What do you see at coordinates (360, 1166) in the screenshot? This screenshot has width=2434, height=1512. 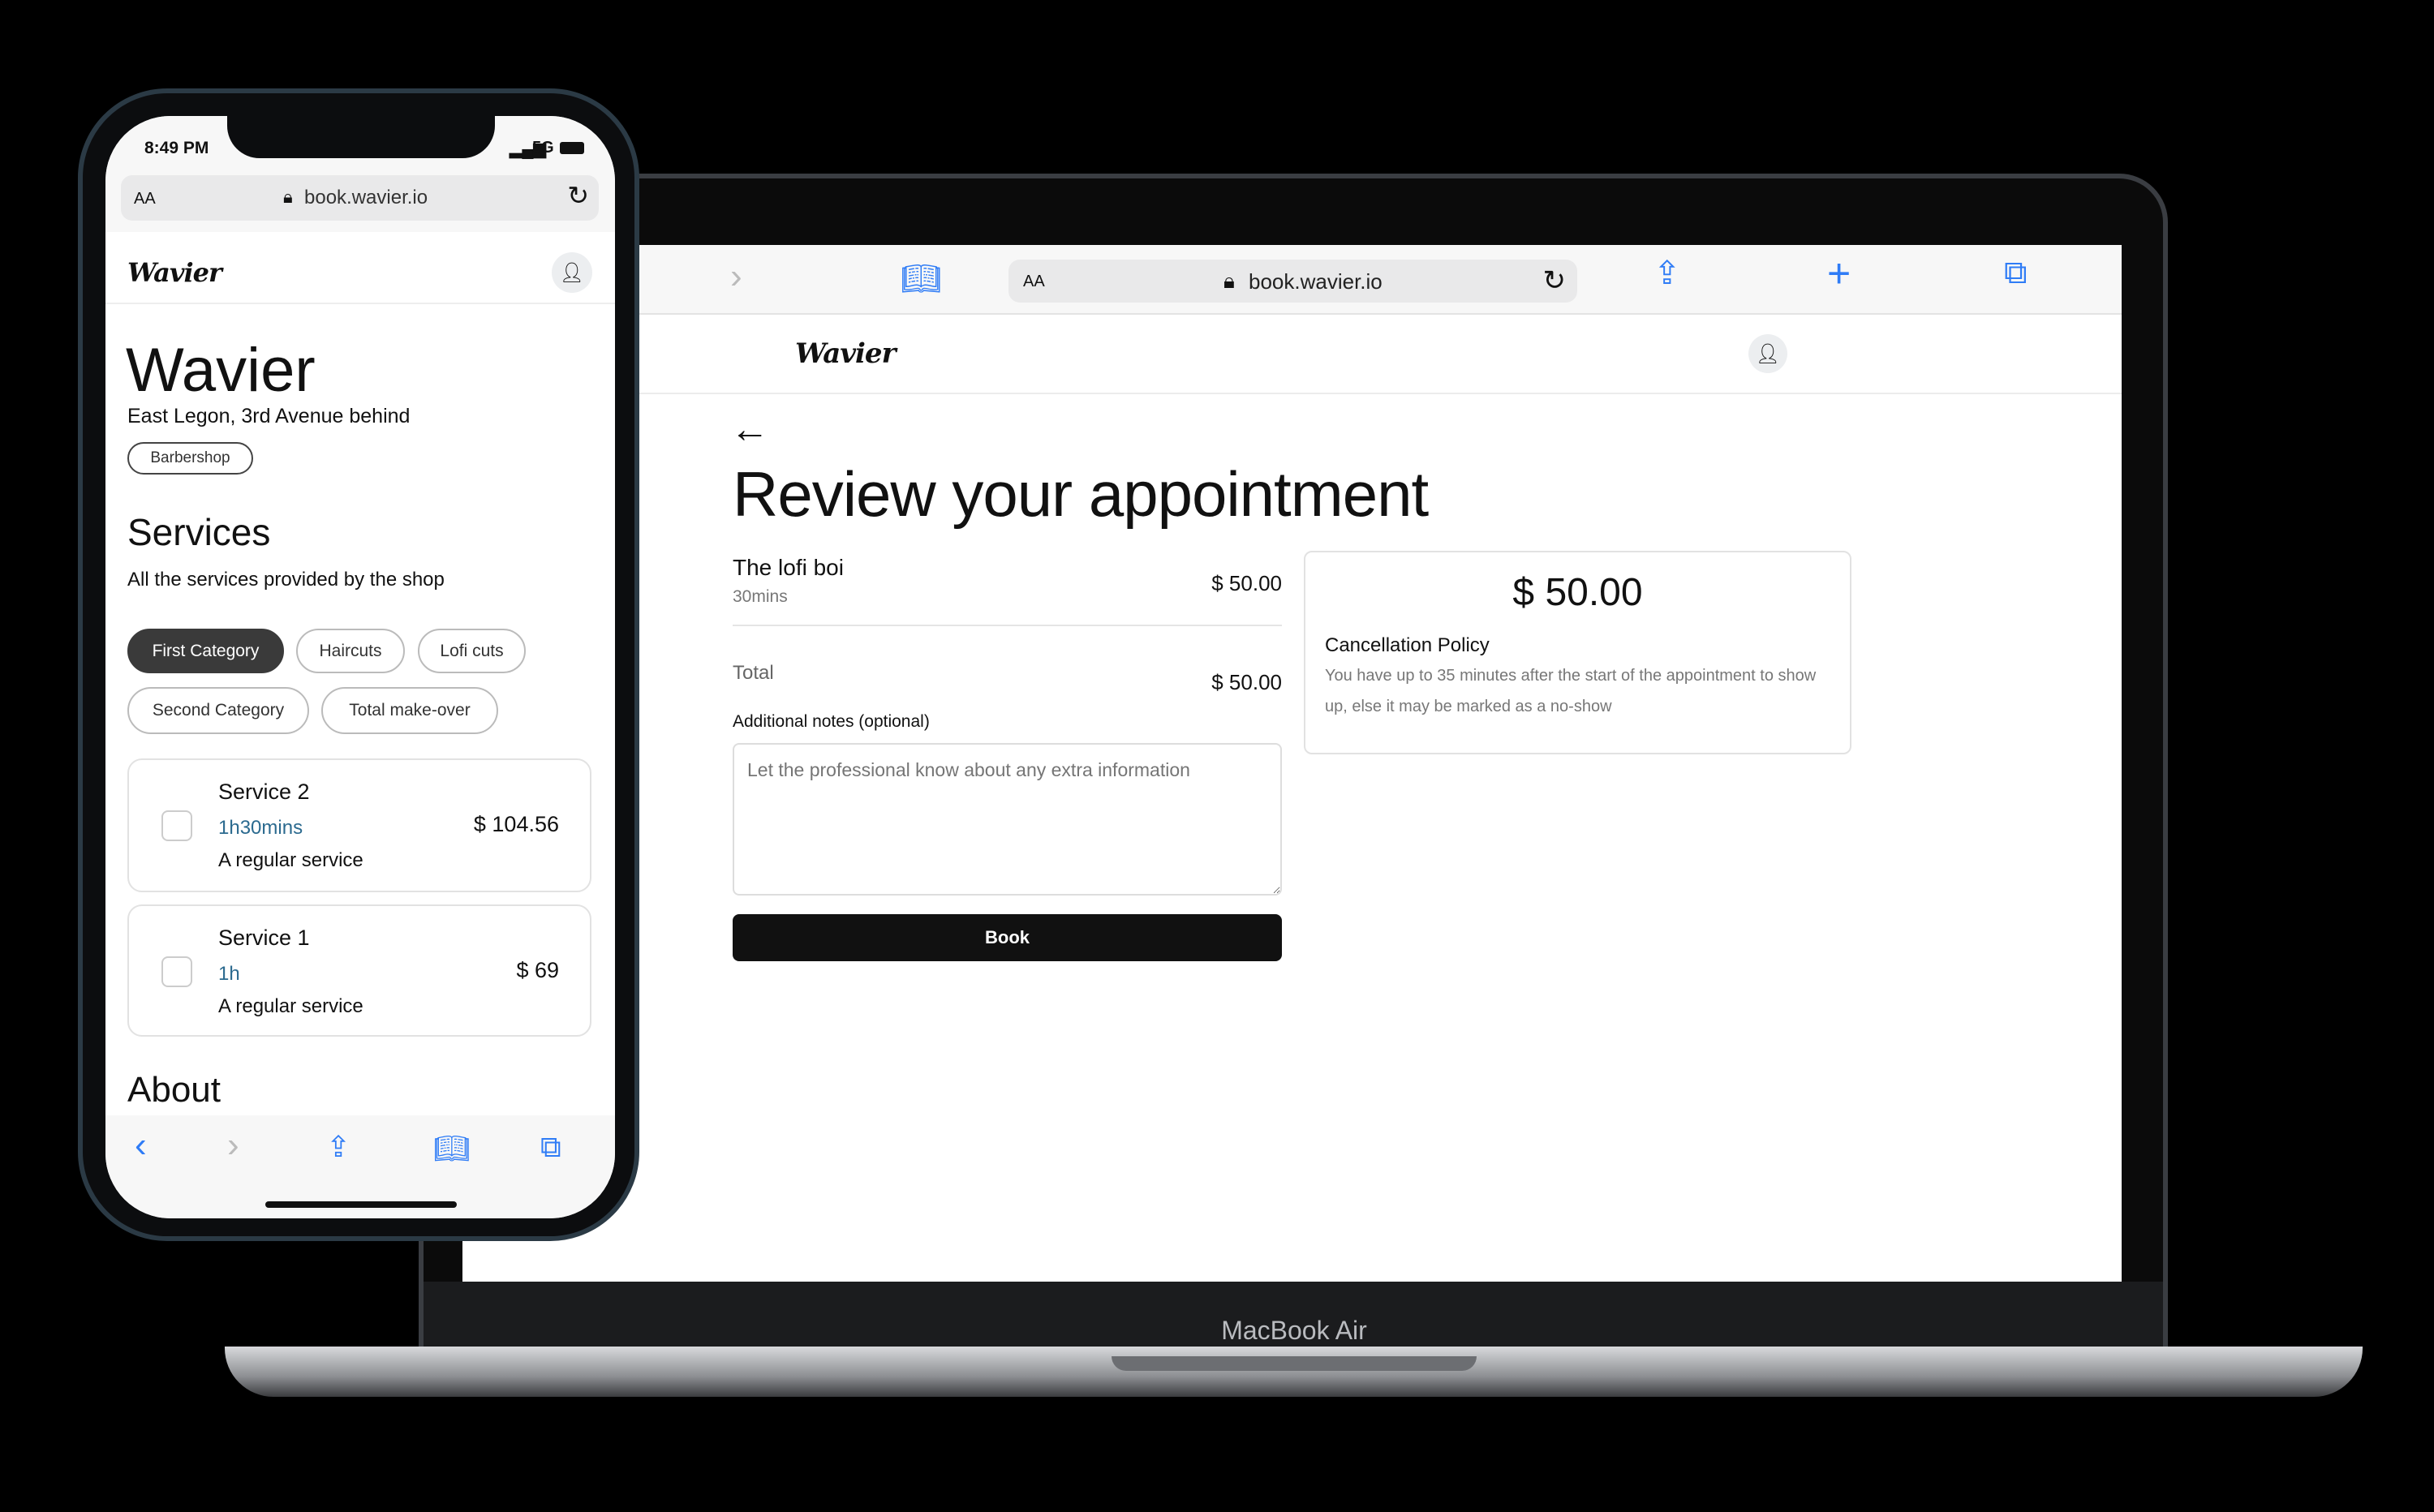 I see `phone-bottom-toolbar: ‹ › ⇪ 📖︎ ⧉` at bounding box center [360, 1166].